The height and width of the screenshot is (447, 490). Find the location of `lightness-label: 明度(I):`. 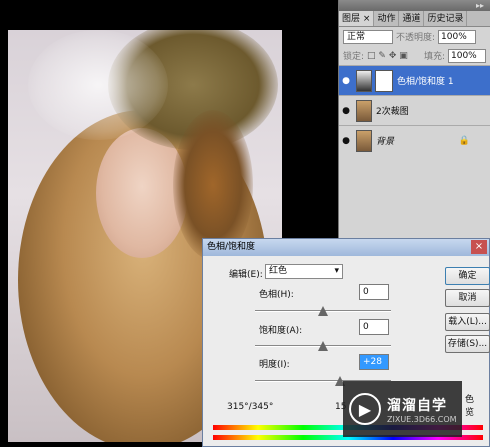

lightness-label: 明度(I): is located at coordinates (274, 365).